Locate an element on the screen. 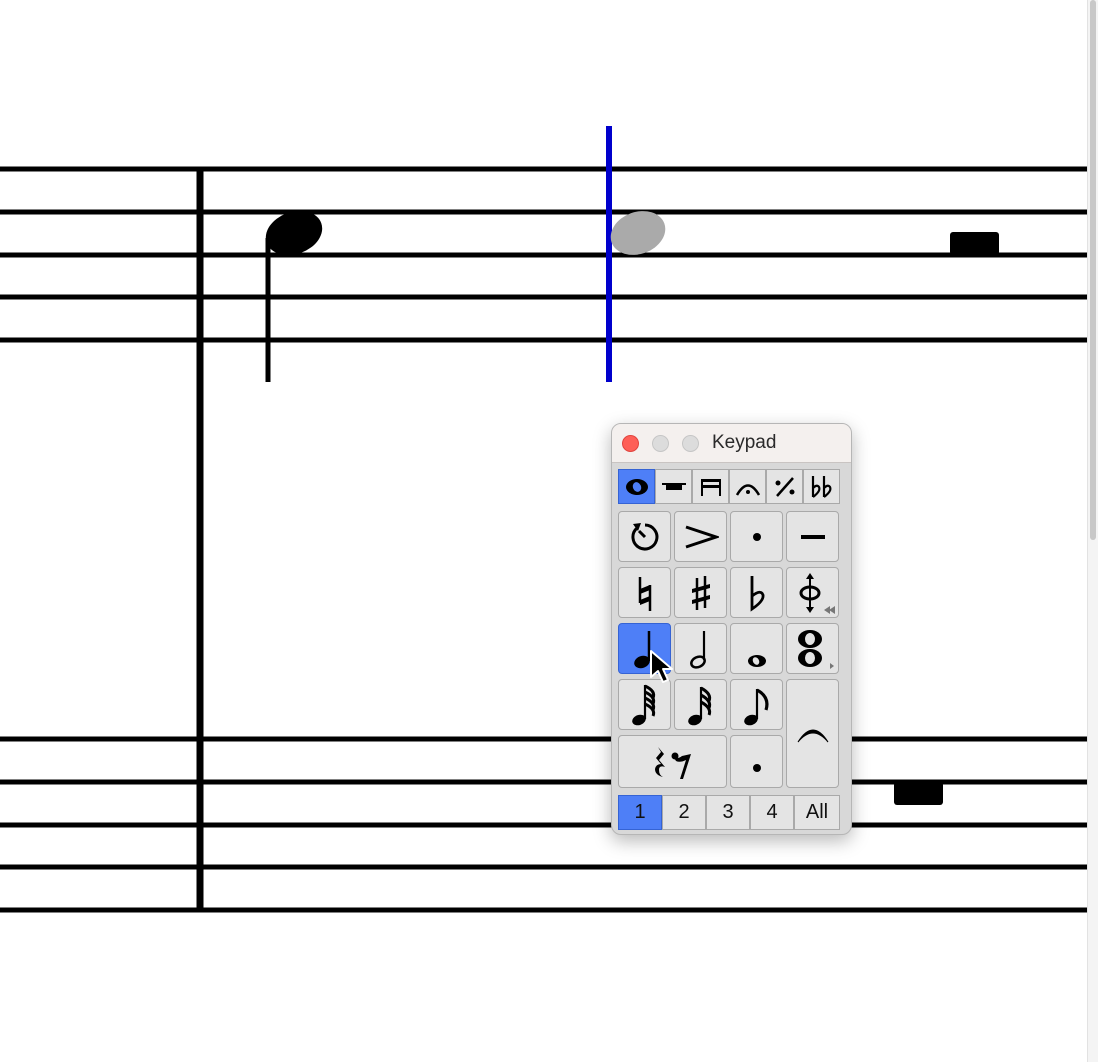 This screenshot has height=1062, width=1098. flat-button is located at coordinates (756, 592).